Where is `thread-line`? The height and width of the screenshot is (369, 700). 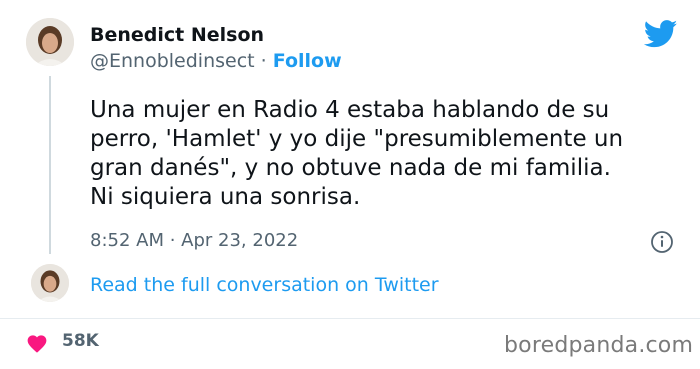
thread-line is located at coordinates (50, 165).